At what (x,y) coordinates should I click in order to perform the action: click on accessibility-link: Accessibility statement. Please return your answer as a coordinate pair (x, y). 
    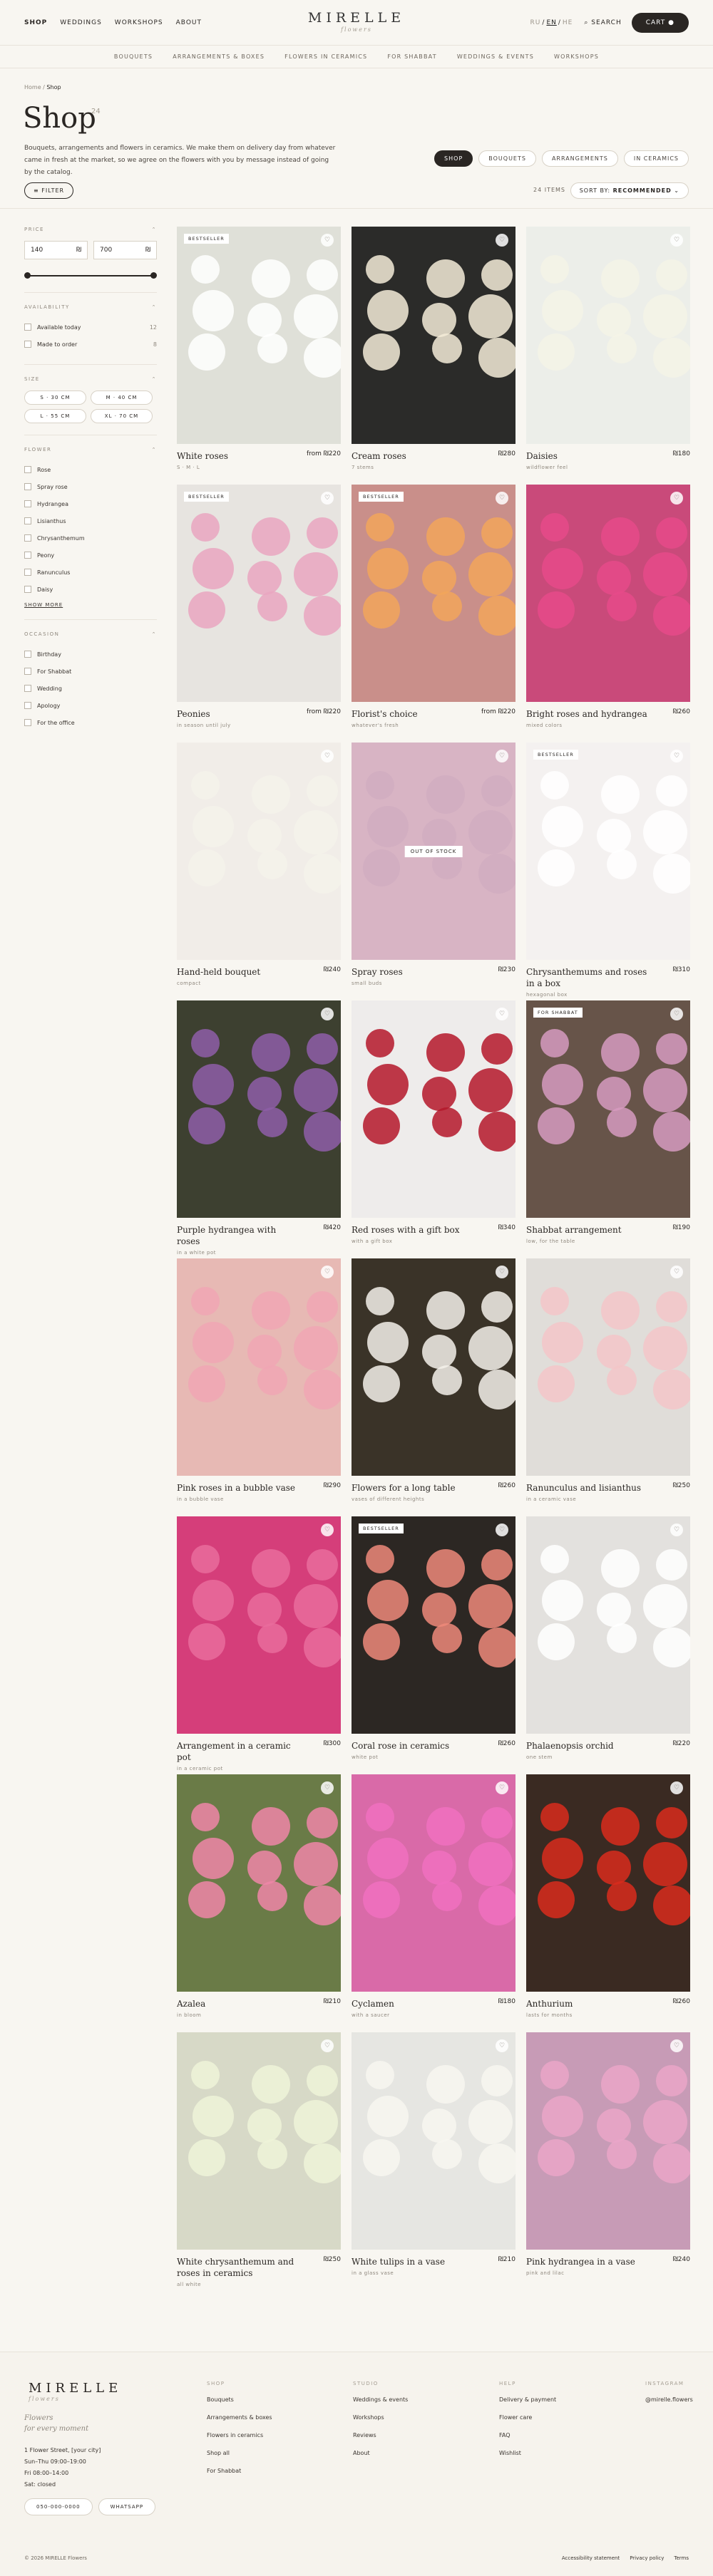
    Looking at the image, I should click on (591, 2558).